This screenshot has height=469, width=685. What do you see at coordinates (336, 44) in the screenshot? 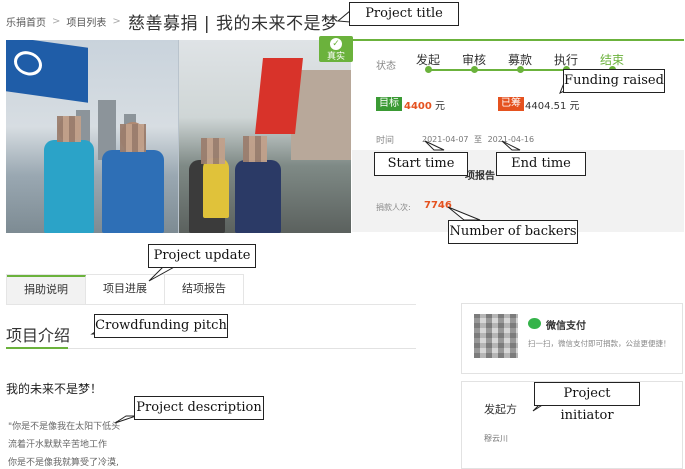
I see `check-icon: ✓` at bounding box center [336, 44].